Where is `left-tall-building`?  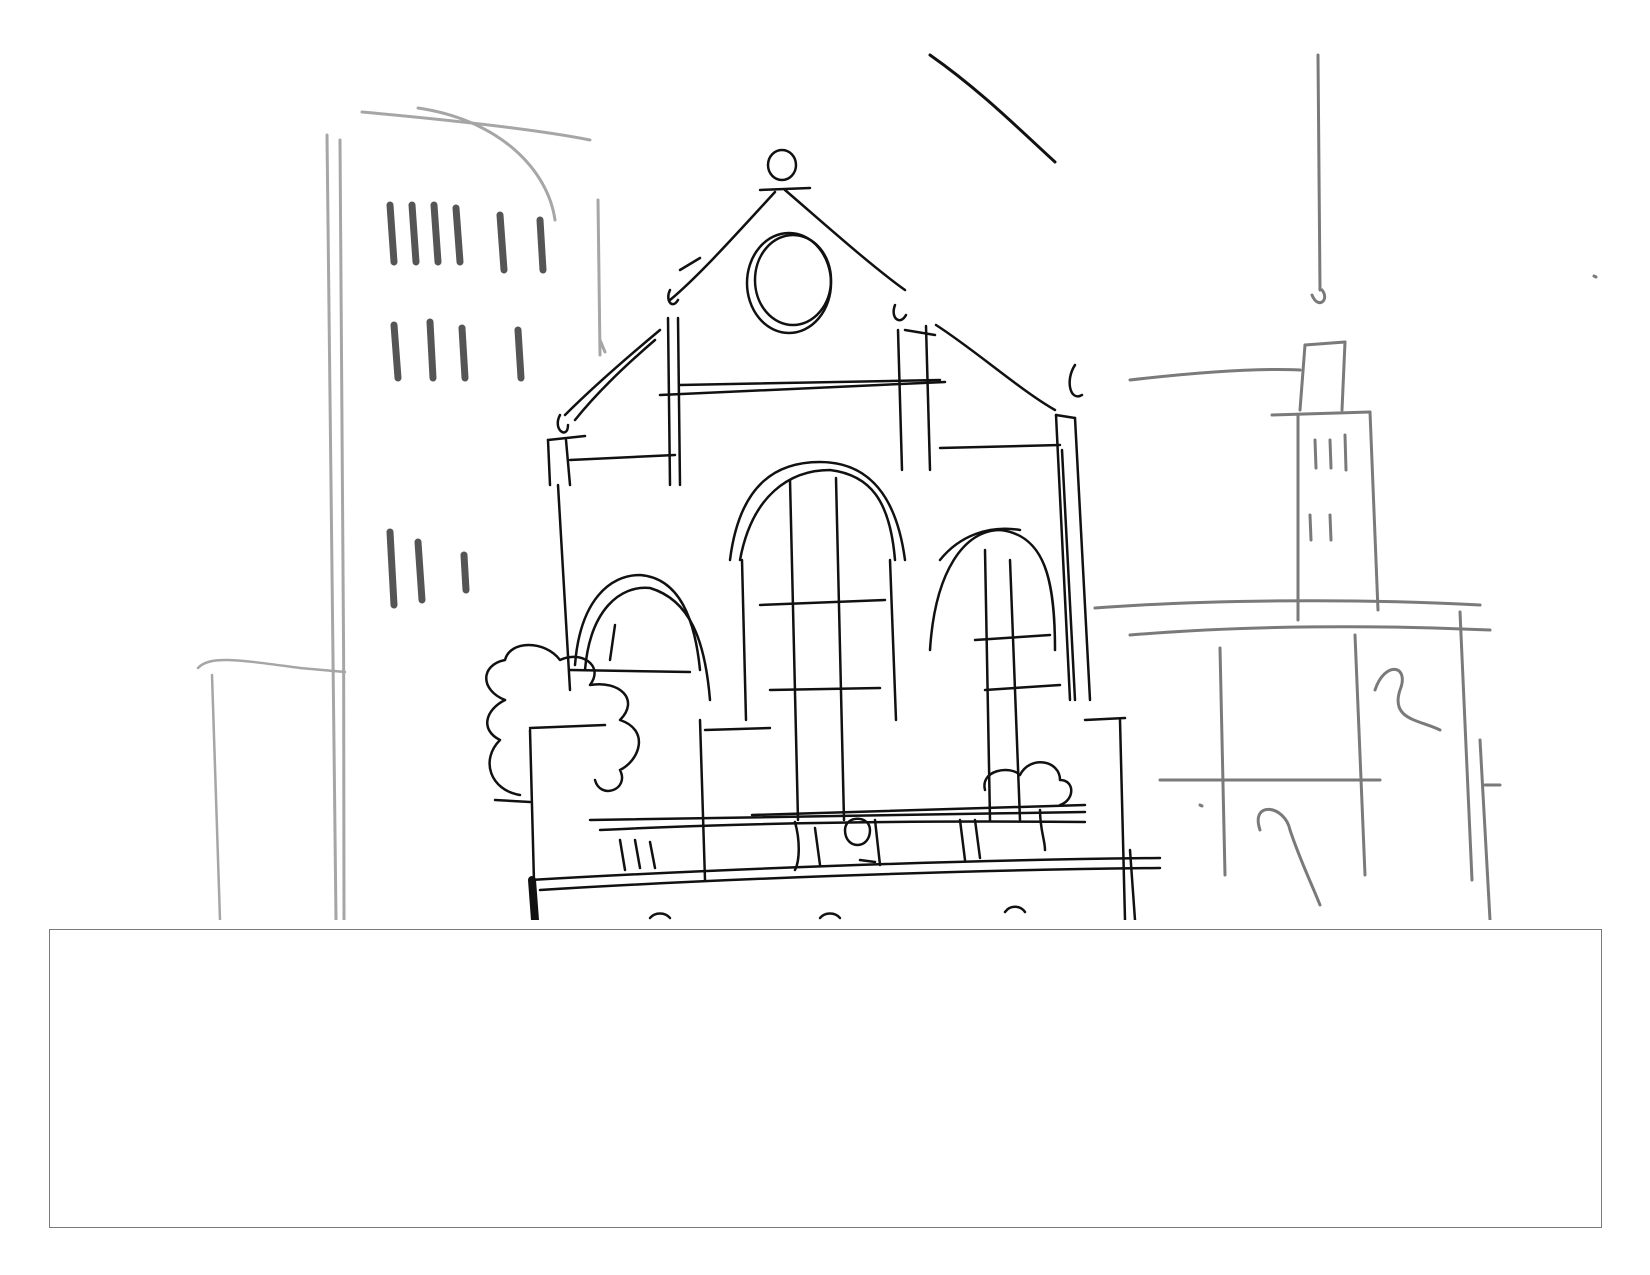
left-tall-building is located at coordinates (466, 513).